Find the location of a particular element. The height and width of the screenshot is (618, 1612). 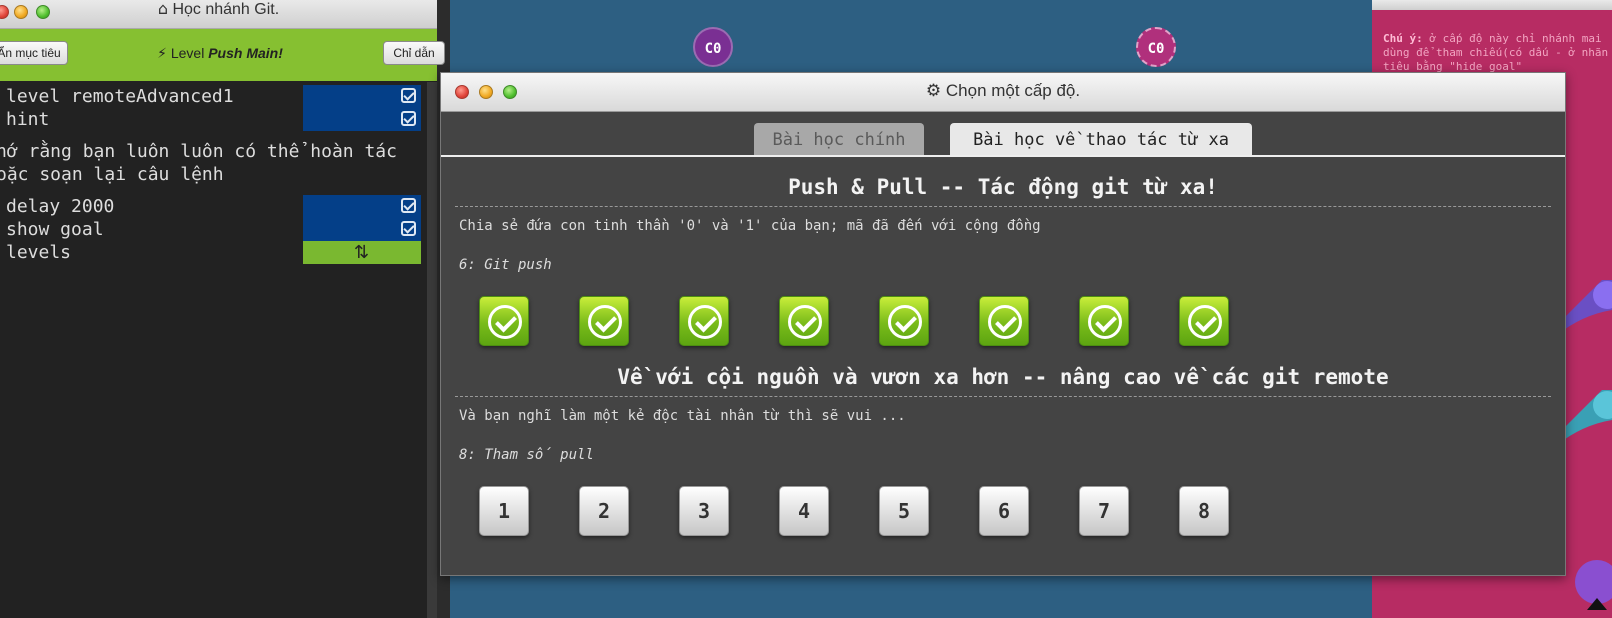

bolt-icon: ⚡︎ is located at coordinates (162, 54).